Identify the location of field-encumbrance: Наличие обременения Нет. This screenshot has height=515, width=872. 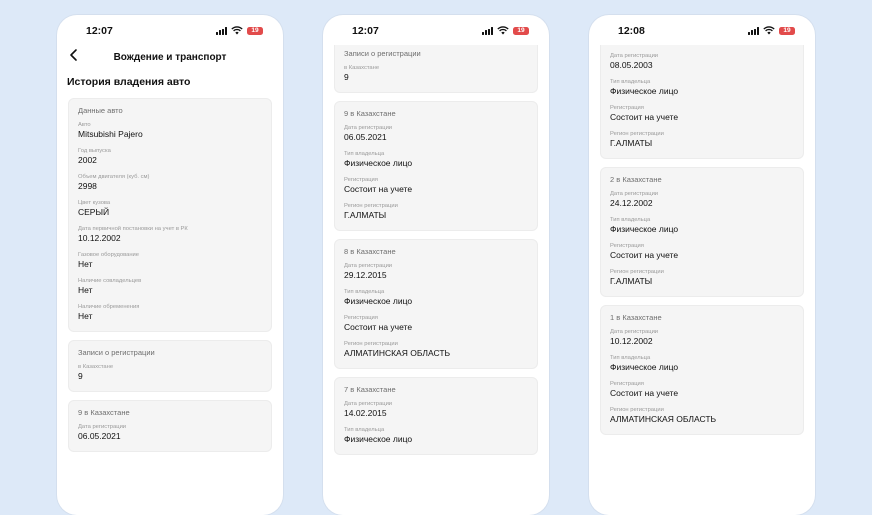
(170, 312).